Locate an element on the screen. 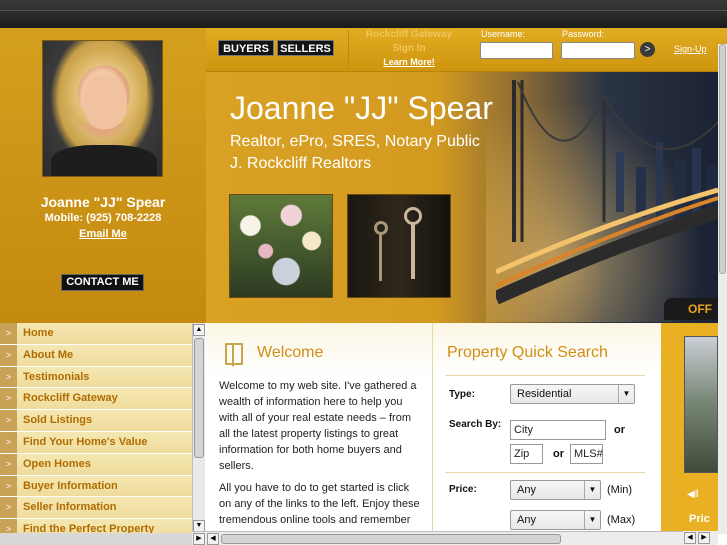  scrollbar-corner: ◀ ▶ is located at coordinates (700, 538).